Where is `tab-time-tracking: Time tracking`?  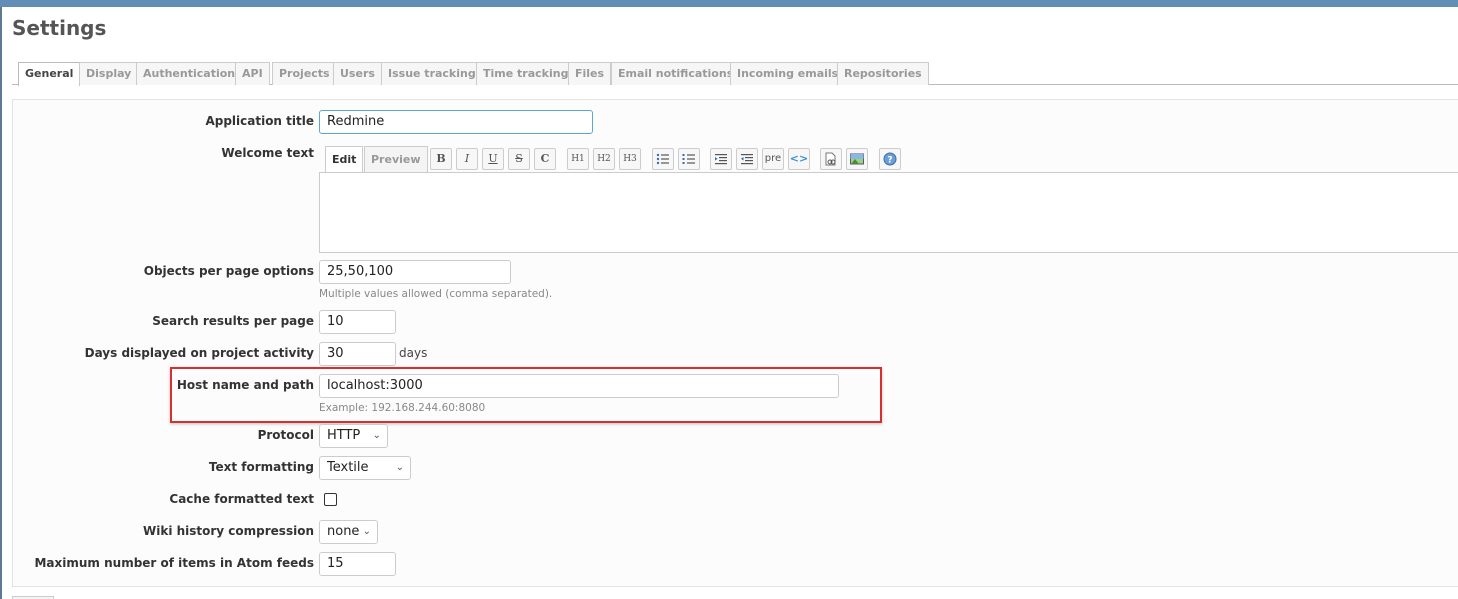
tab-time-tracking: Time tracking is located at coordinates (526, 73).